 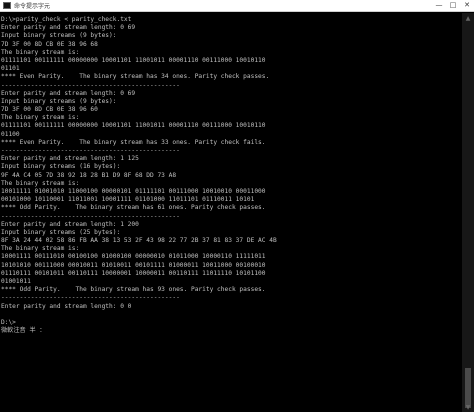 I want to click on maximize-button: □, so click(x=453, y=6).